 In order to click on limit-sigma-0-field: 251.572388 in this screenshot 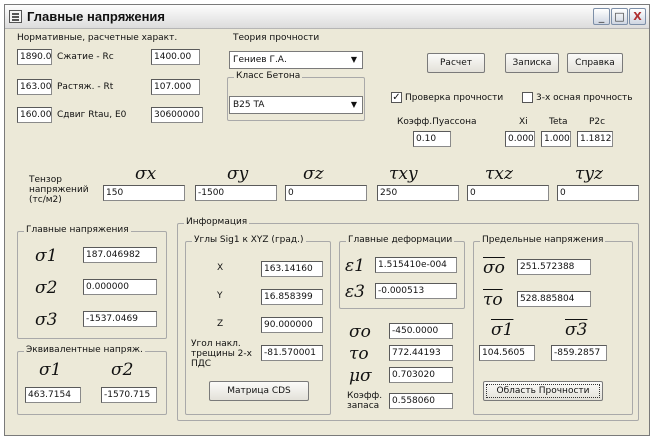, I will do `click(554, 267)`.